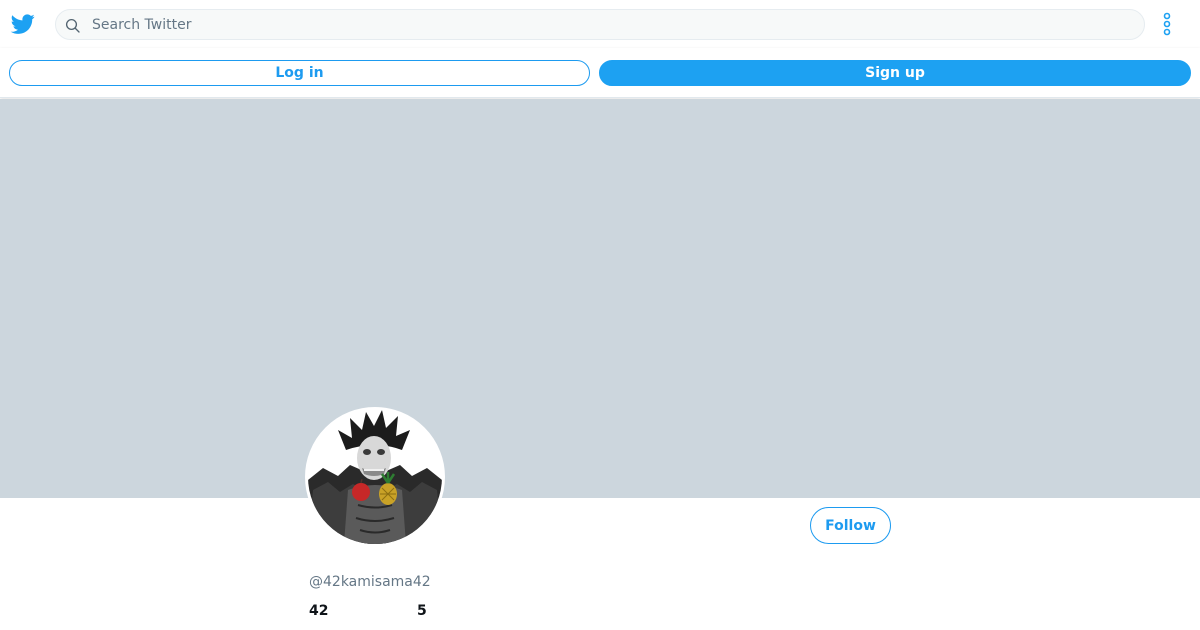  What do you see at coordinates (422, 611) in the screenshot?
I see `followers-count: 5` at bounding box center [422, 611].